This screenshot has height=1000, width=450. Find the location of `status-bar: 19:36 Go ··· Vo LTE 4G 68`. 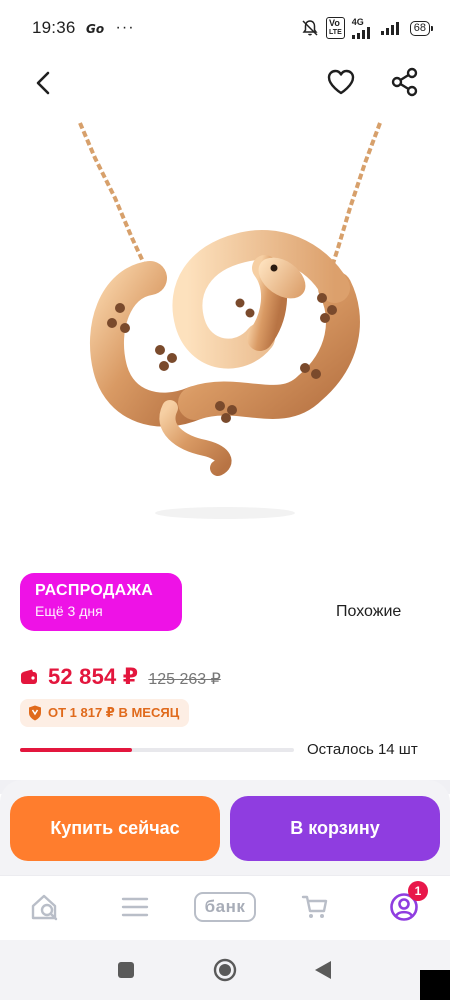

status-bar: 19:36 Go ··· Vo LTE 4G 68 is located at coordinates (225, 28).